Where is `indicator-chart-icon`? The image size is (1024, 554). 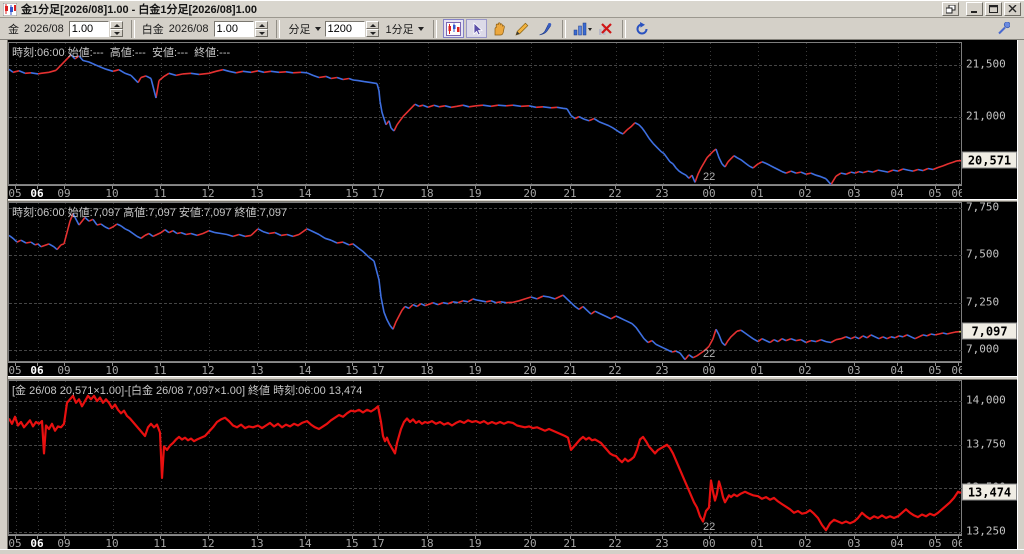
indicator-chart-icon is located at coordinates (582, 28).